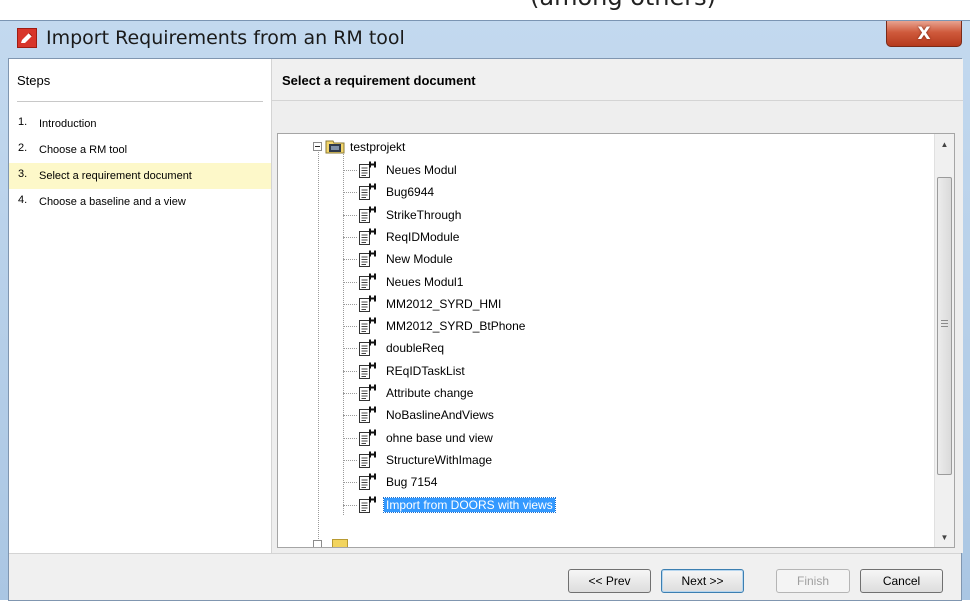  What do you see at coordinates (317, 146) in the screenshot?
I see `collapse-toggle-icon` at bounding box center [317, 146].